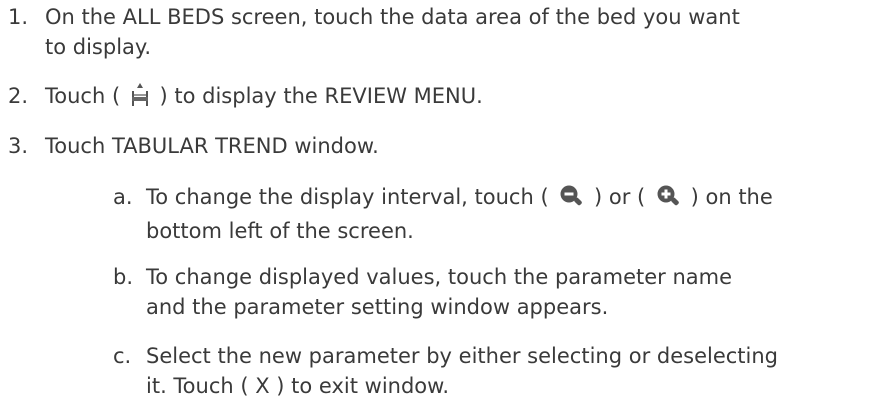 The height and width of the screenshot is (406, 872). Describe the element at coordinates (18, 146) in the screenshot. I see `step-number: 3.` at that location.